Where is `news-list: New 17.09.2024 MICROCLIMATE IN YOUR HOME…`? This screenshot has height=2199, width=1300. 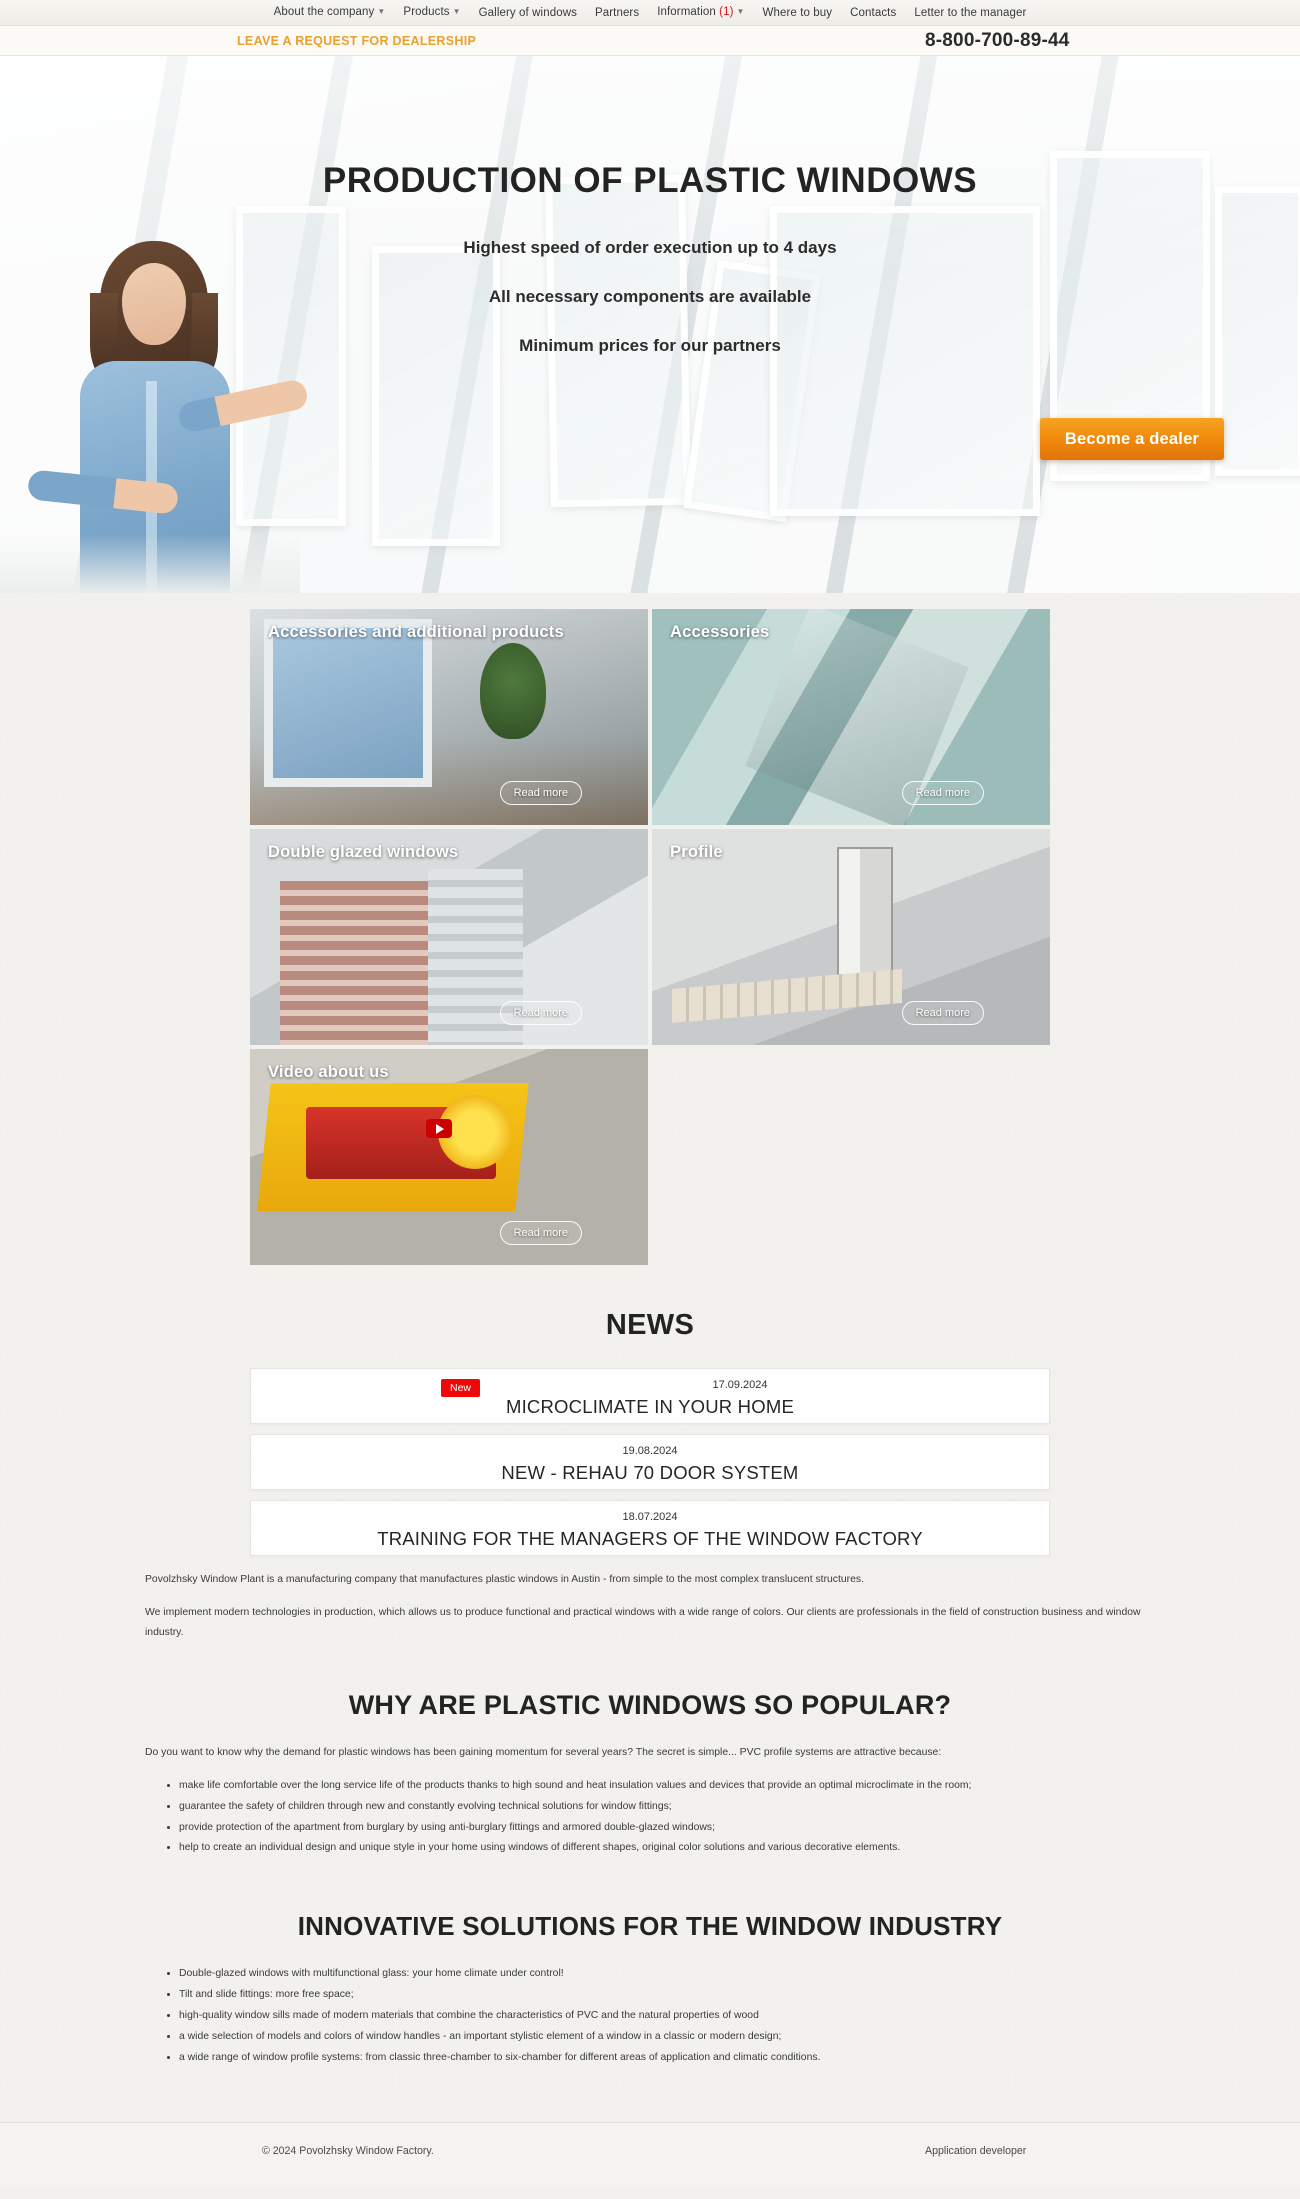
news-list: New 17.09.2024 MICROCLIMATE IN YOUR HOME… is located at coordinates (650, 1462).